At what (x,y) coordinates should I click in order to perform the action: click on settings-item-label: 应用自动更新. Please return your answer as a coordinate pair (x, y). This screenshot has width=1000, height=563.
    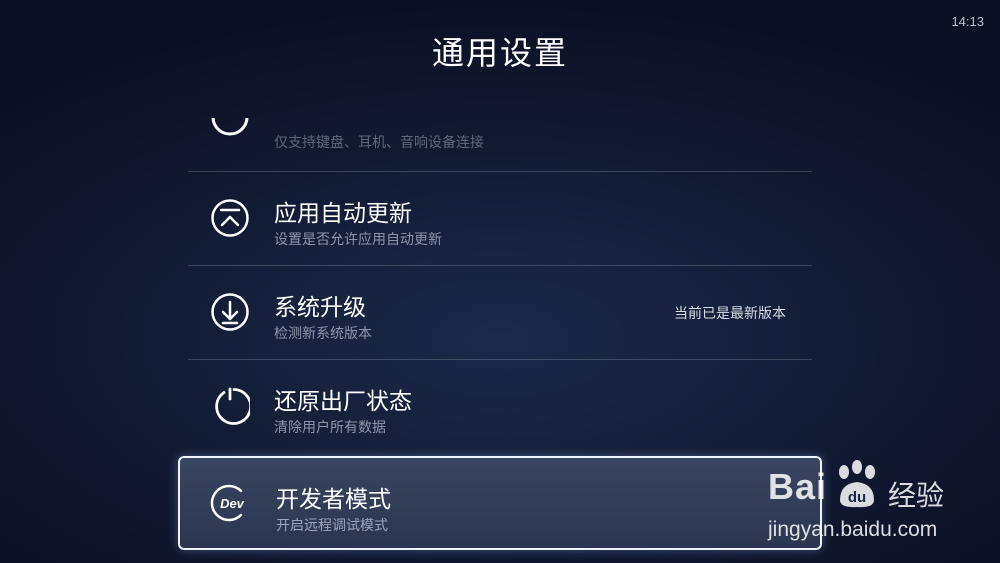
    Looking at the image, I should click on (343, 214).